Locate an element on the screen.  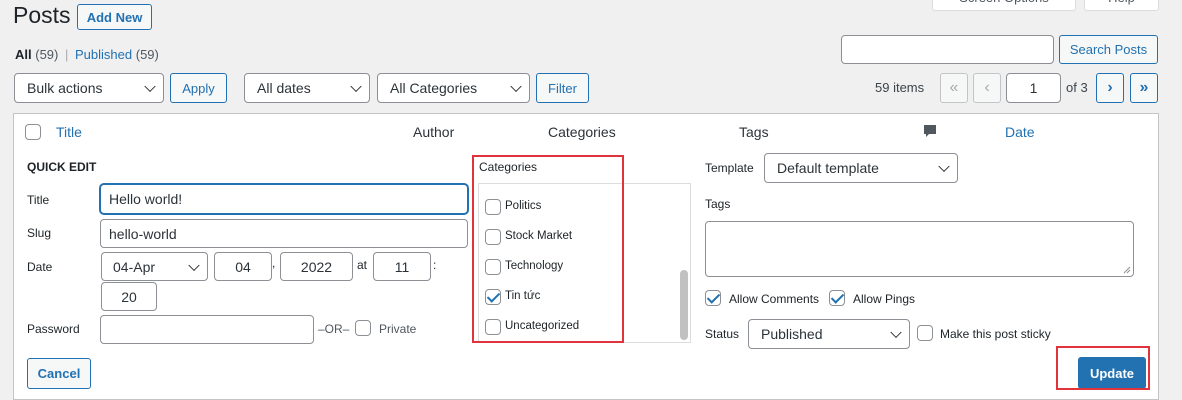
month-value: 04-Apr is located at coordinates (134, 266).